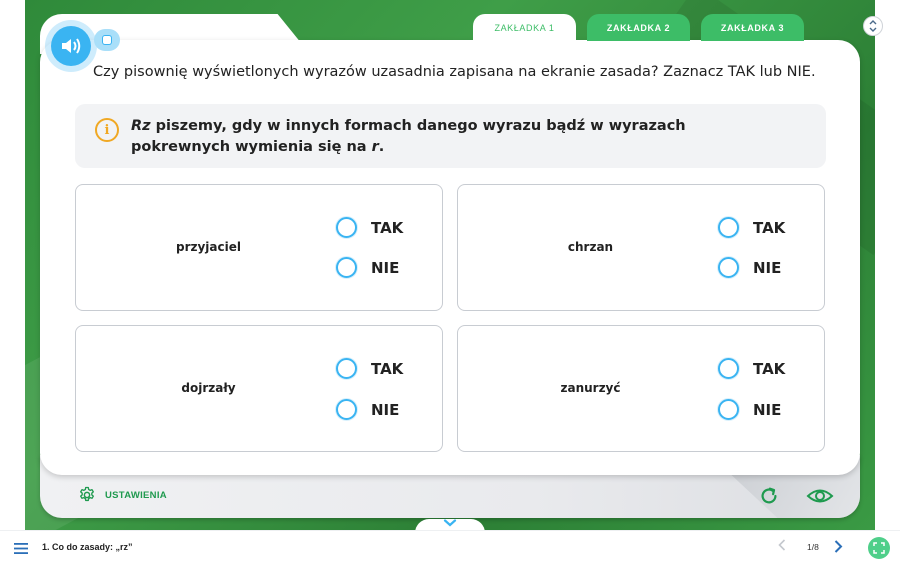  What do you see at coordinates (87, 547) in the screenshot?
I see `lesson-title: 1. Co do zasady: „rz”` at bounding box center [87, 547].